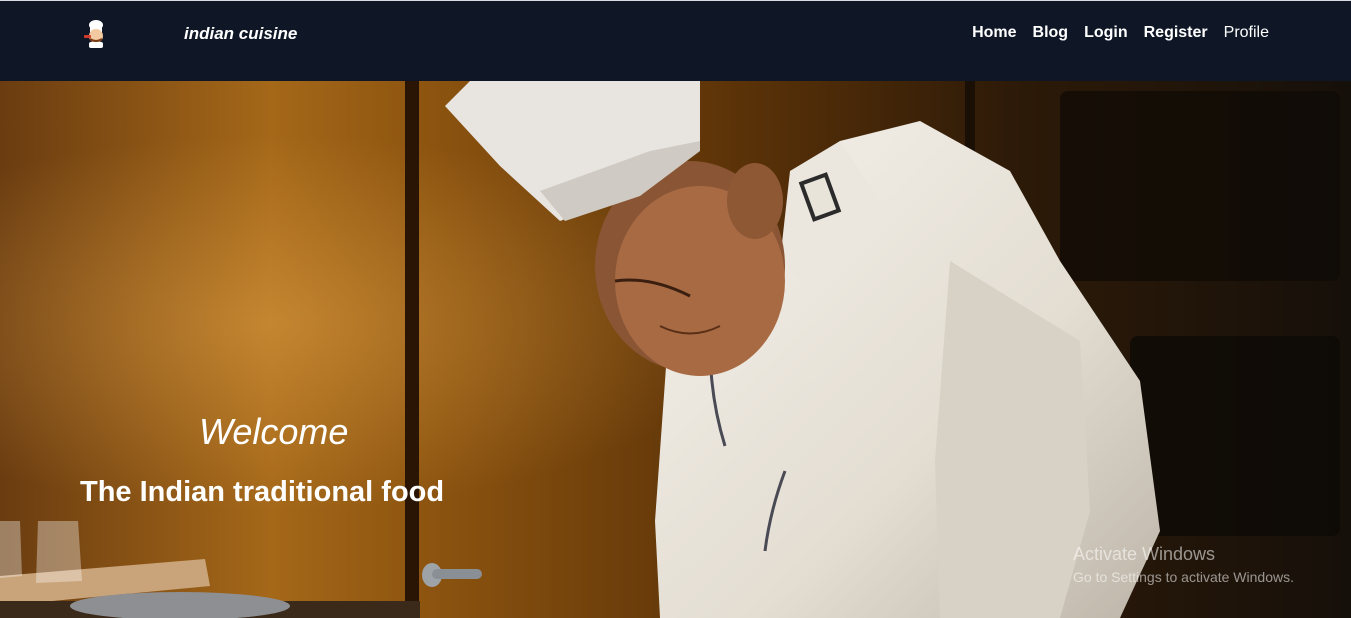 The height and width of the screenshot is (618, 1351). I want to click on nav-home: Home, so click(994, 33).